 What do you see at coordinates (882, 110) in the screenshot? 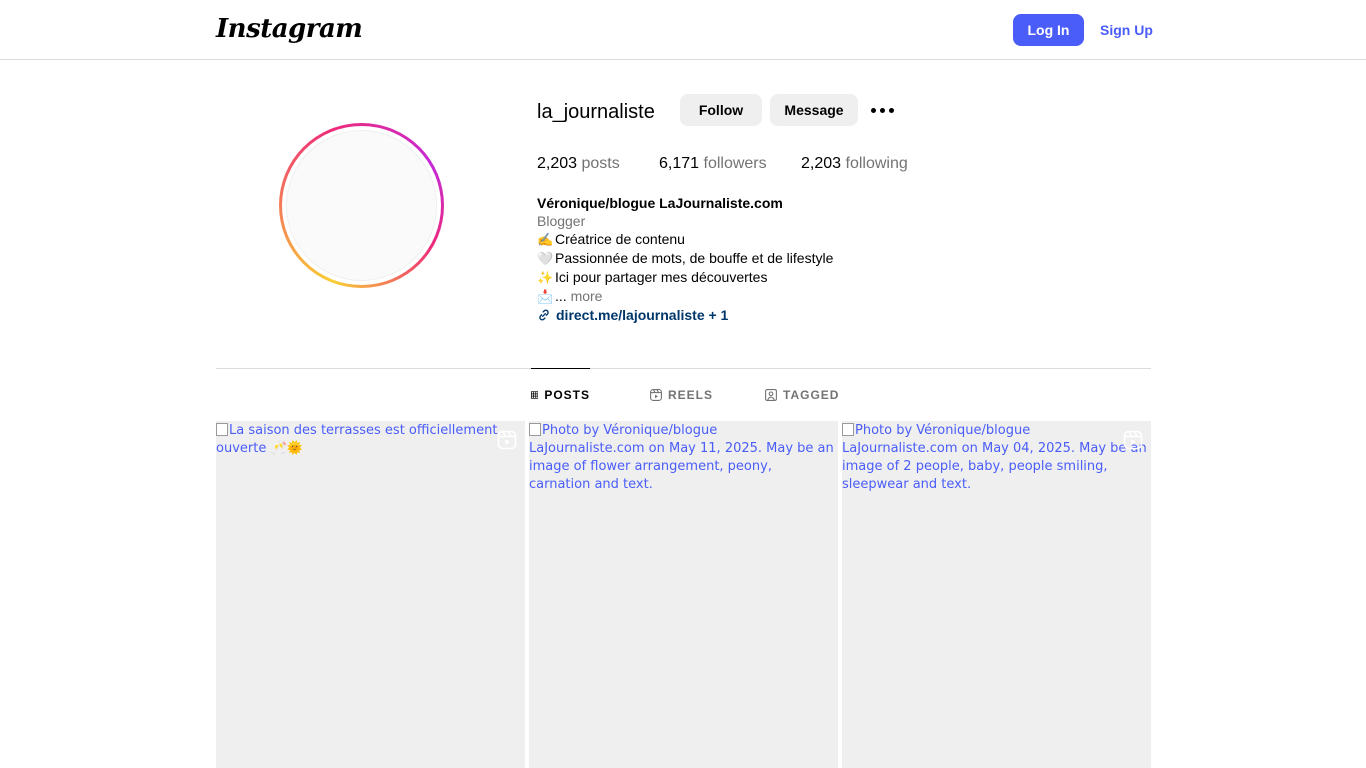
I see `more-options-icon` at bounding box center [882, 110].